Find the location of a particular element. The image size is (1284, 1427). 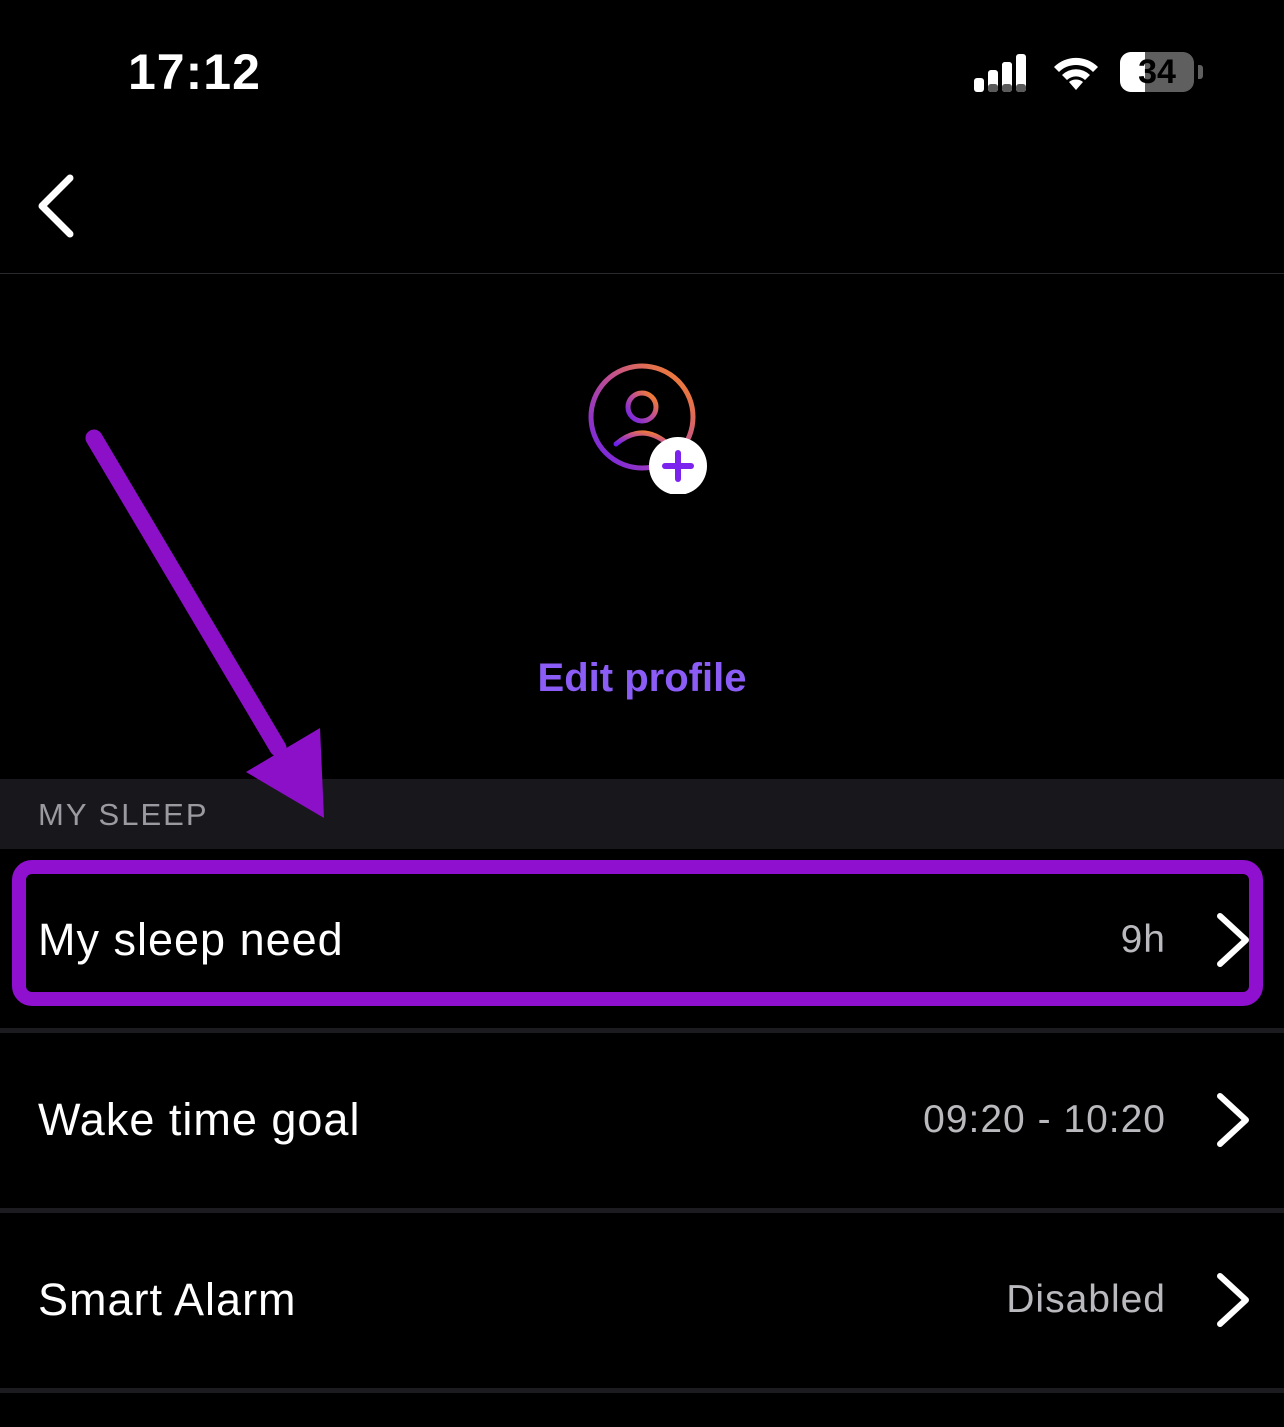

section-header-my-sleep: MY SLEEP is located at coordinates (642, 814).